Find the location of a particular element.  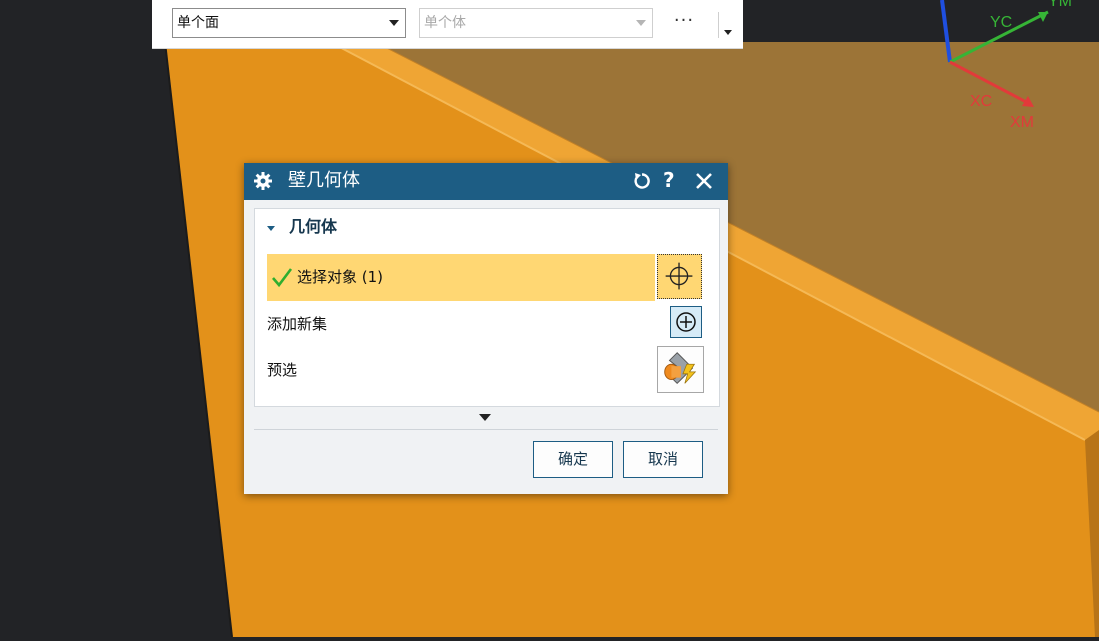

dialog-title-bar: 壁几何体 ? is located at coordinates (486, 181).